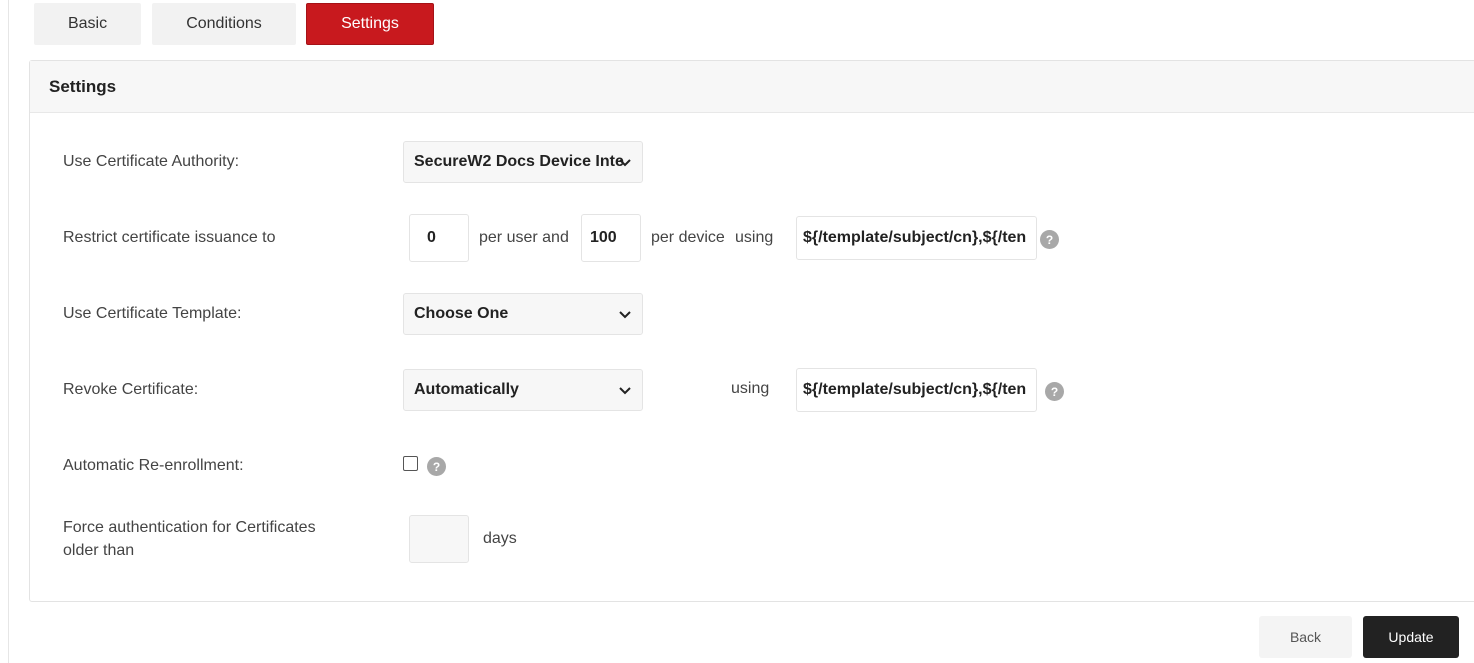 This screenshot has height=663, width=1474. What do you see at coordinates (189, 527) in the screenshot?
I see `force-label-line1: Force authentication for Certificates` at bounding box center [189, 527].